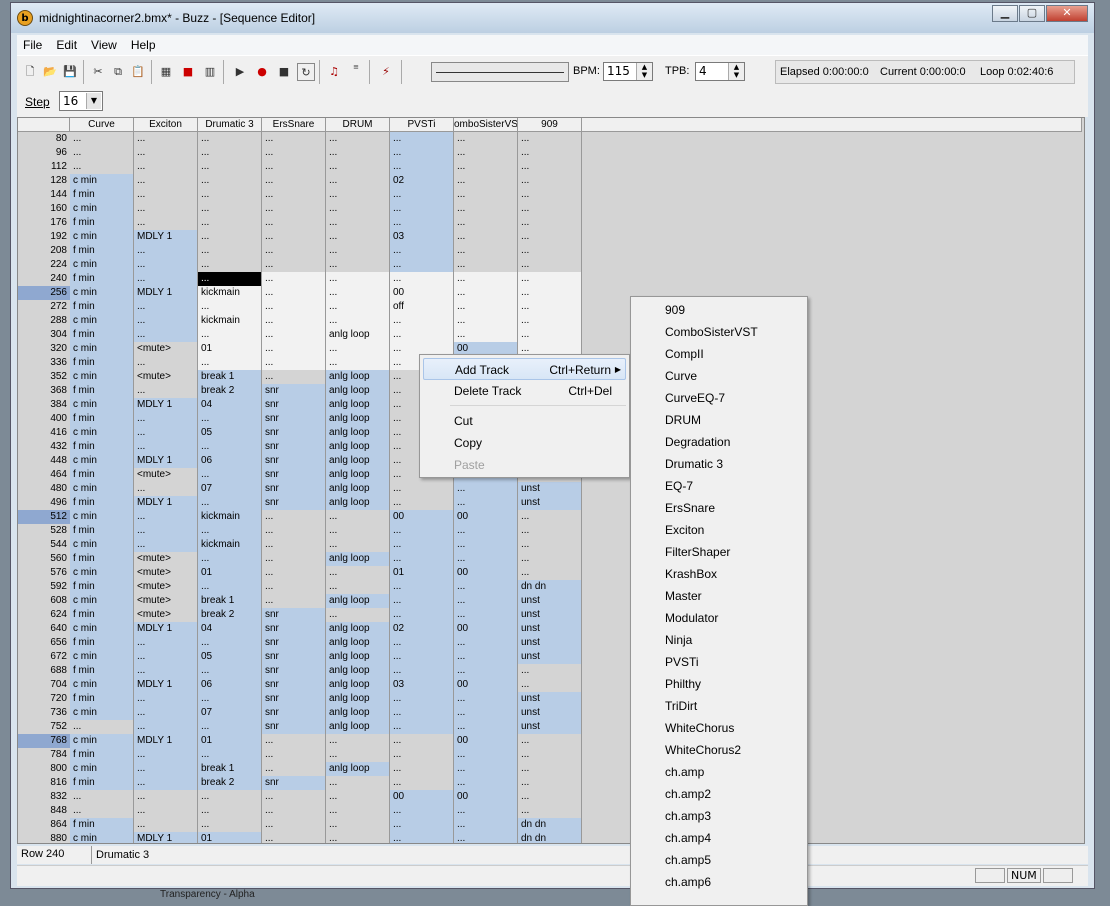  I want to click on track-header: ErsSnare, so click(294, 125).